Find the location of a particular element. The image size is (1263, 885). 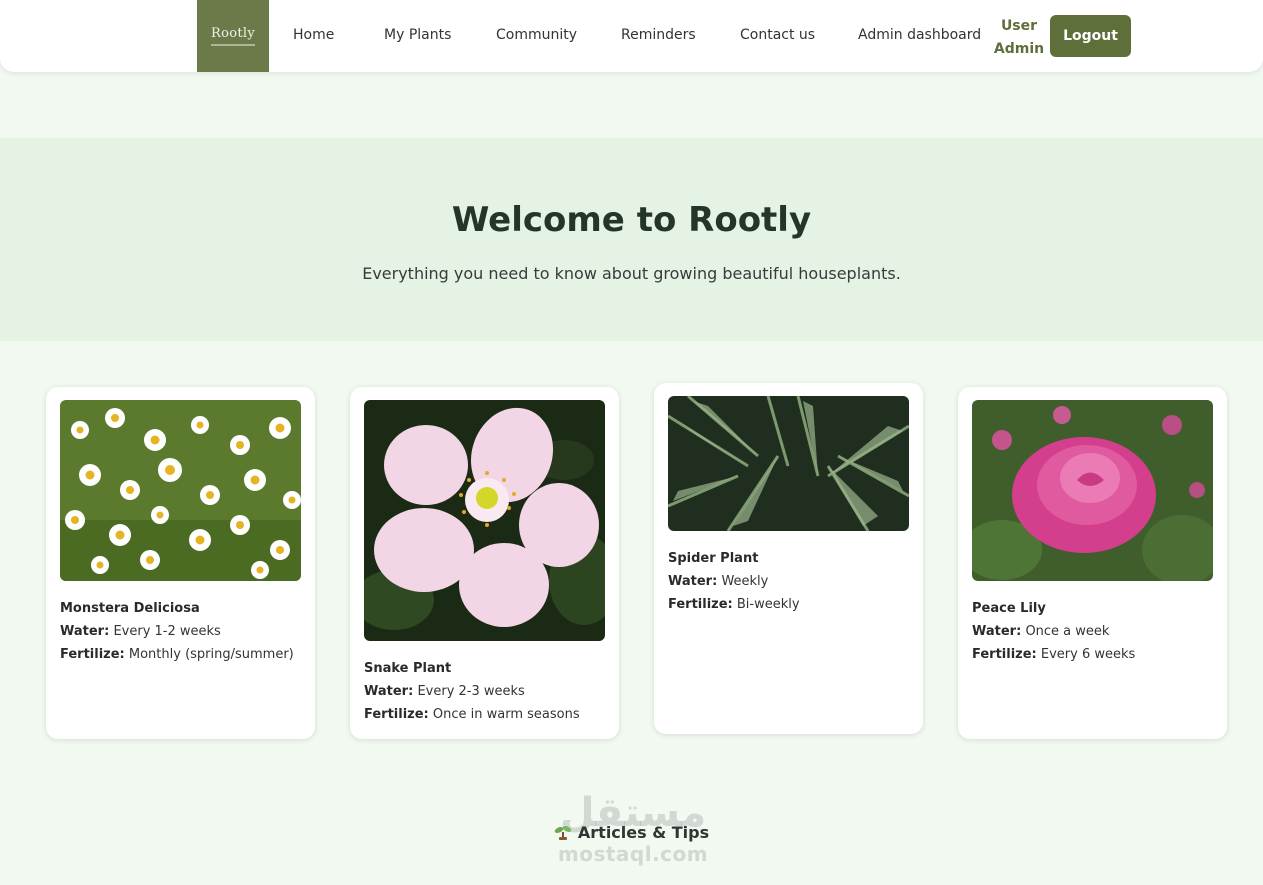

plant-fertilize: Fertilize: Bi-weekly is located at coordinates (734, 604).